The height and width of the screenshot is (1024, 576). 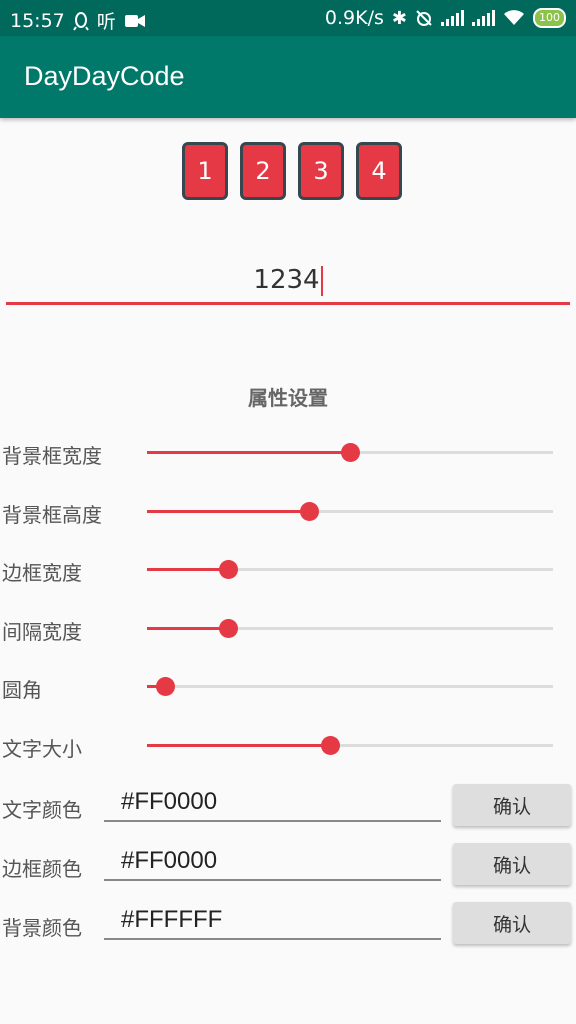 I want to click on color-label: 背景颜色, so click(x=42, y=928).